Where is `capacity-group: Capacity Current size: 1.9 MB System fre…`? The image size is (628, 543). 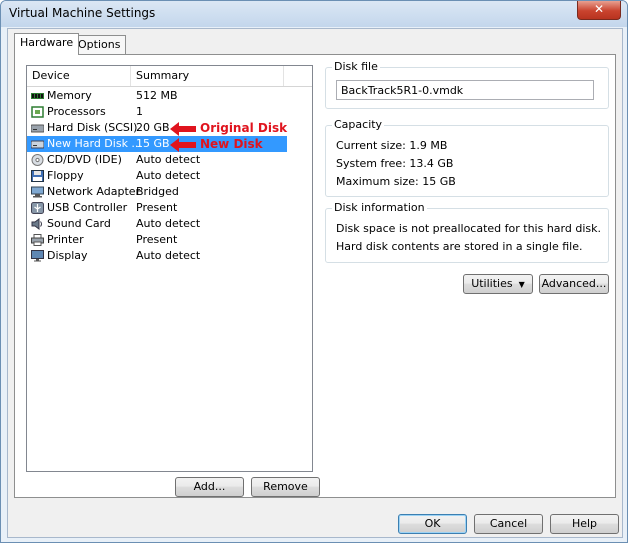 capacity-group: Capacity Current size: 1.9 MB System fre… is located at coordinates (467, 157).